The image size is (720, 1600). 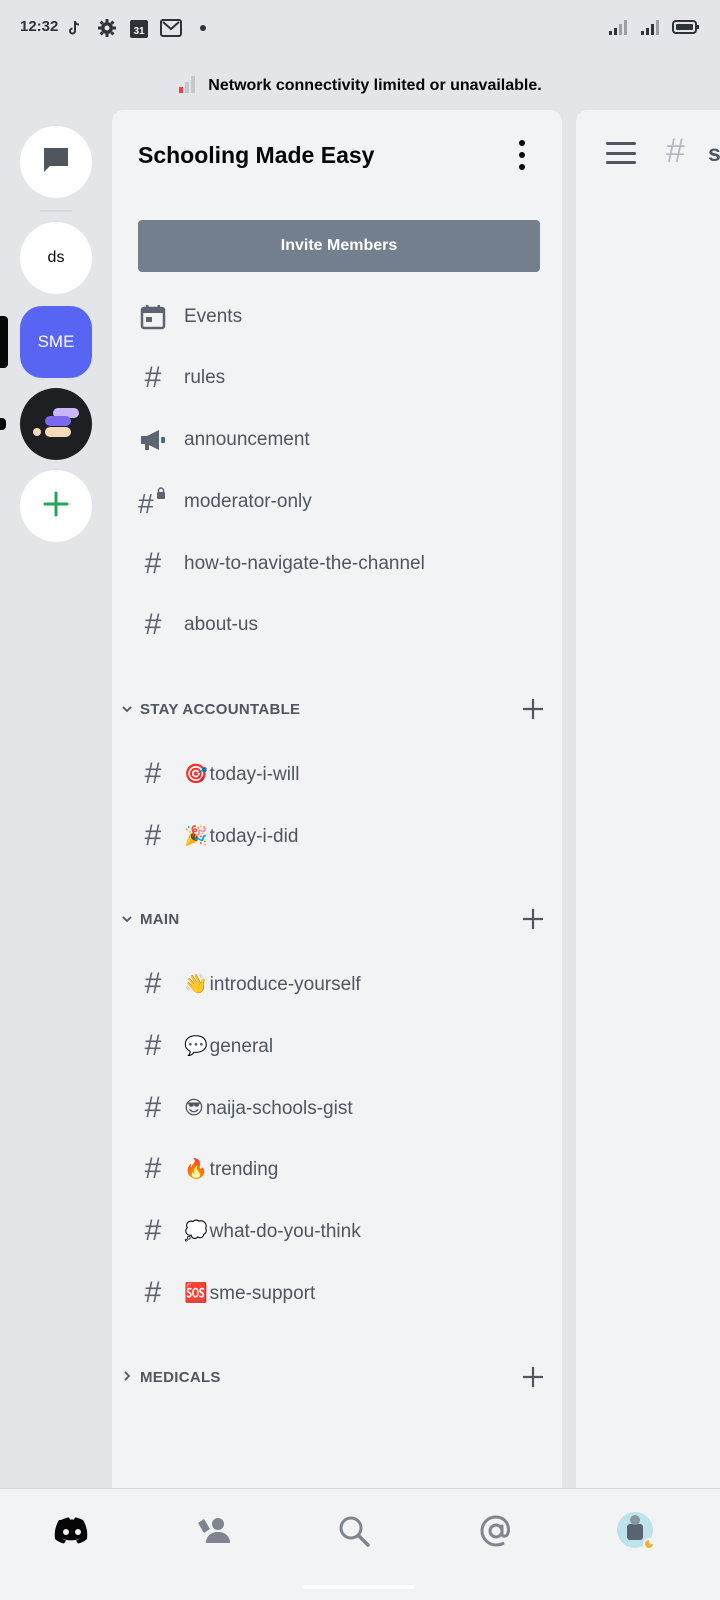 What do you see at coordinates (686, 29) in the screenshot?
I see `battery-icon` at bounding box center [686, 29].